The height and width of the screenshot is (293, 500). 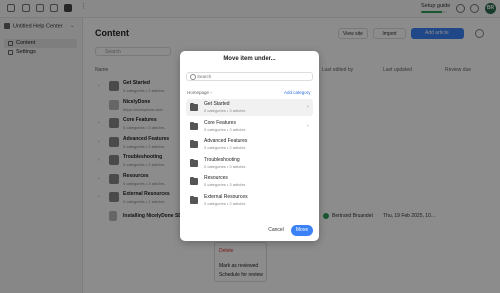 I want to click on dialog-search-input, so click(x=252, y=76).